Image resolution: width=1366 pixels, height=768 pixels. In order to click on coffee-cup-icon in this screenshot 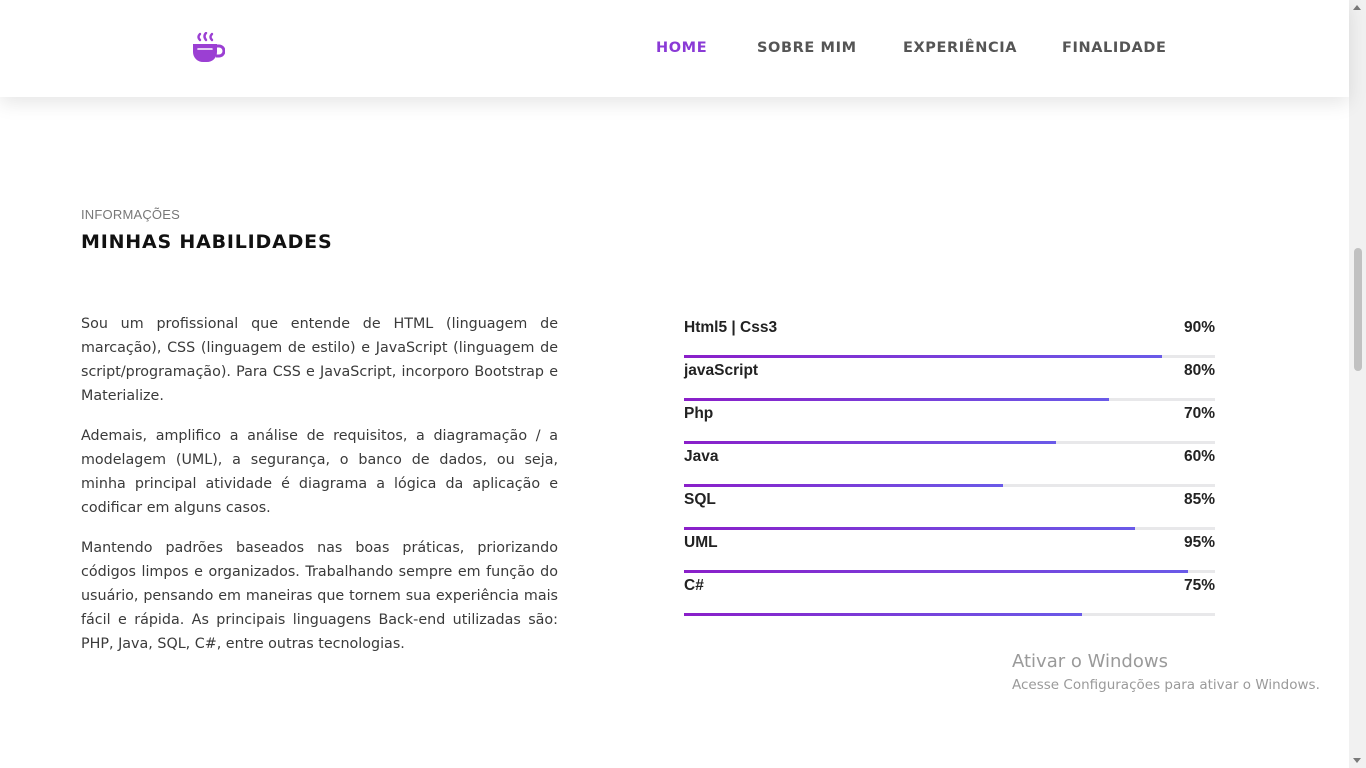, I will do `click(208, 47)`.